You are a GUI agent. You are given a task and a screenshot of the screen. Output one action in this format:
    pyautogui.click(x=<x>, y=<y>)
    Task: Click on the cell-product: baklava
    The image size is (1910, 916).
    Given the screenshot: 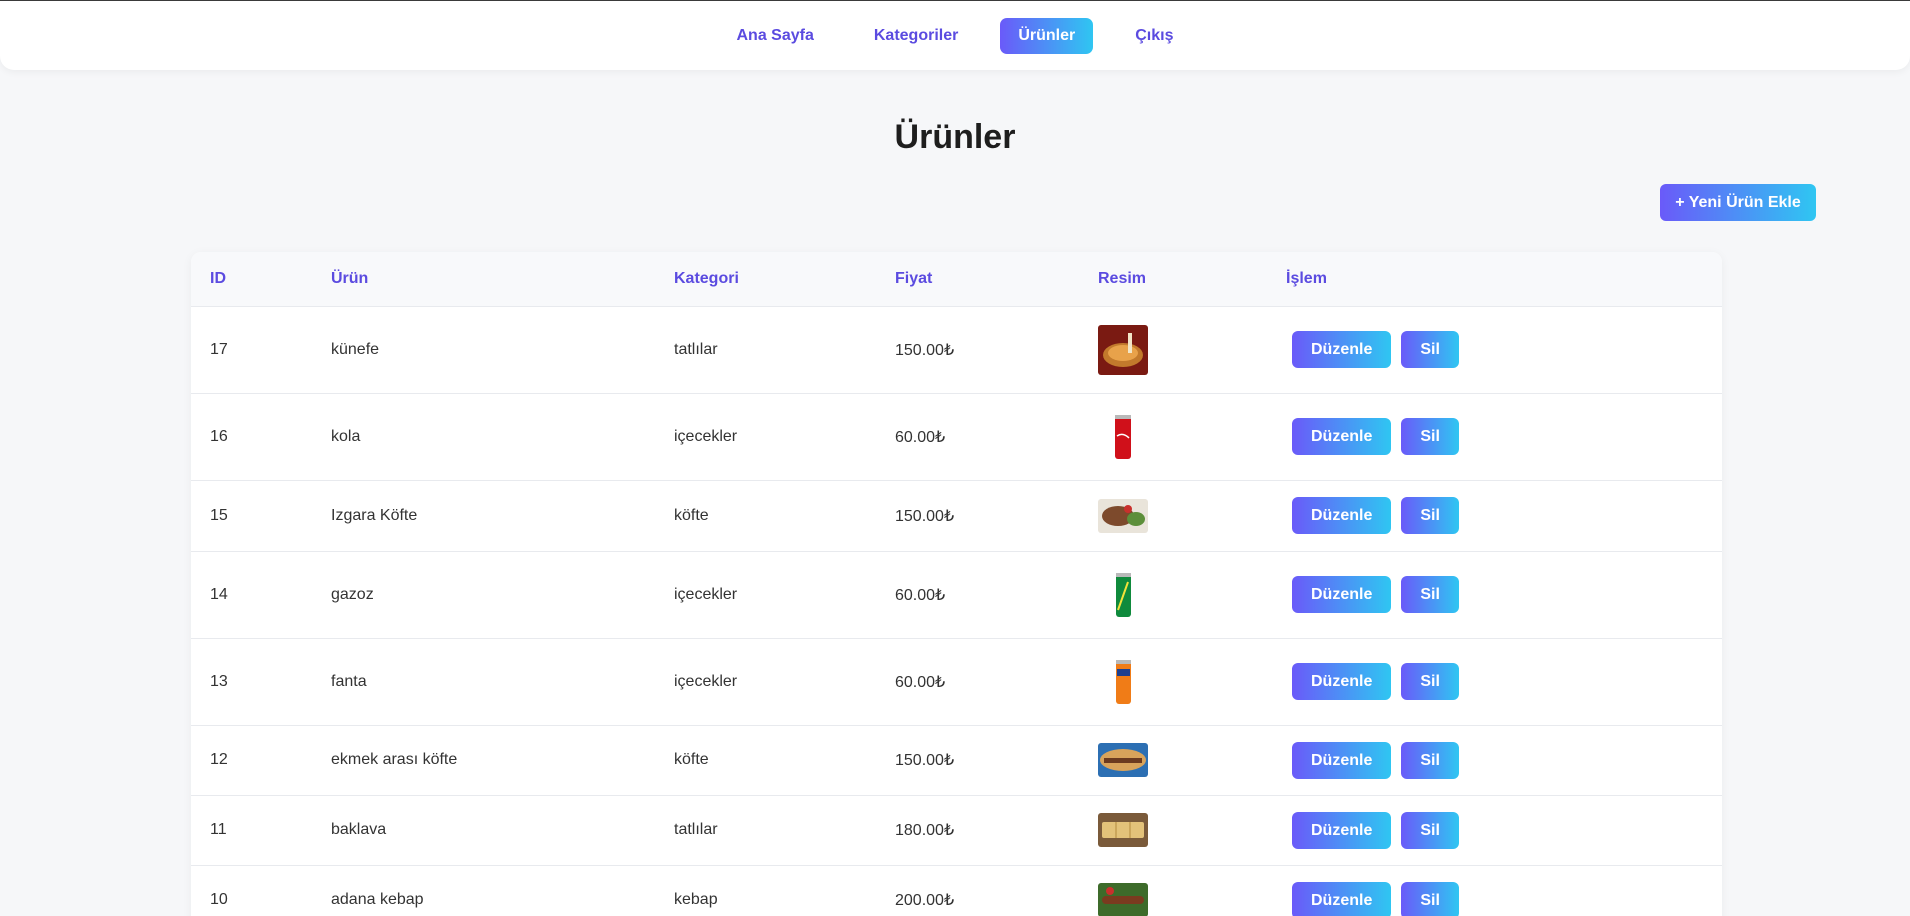 What is the action you would take?
    pyautogui.click(x=483, y=830)
    